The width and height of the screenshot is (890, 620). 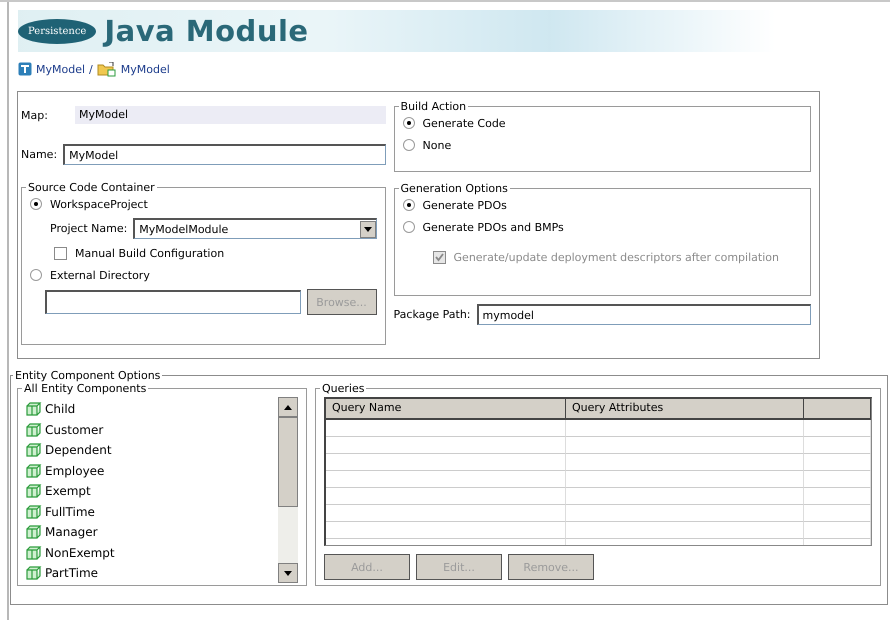 I want to click on radio-option: External Directory, so click(x=203, y=275).